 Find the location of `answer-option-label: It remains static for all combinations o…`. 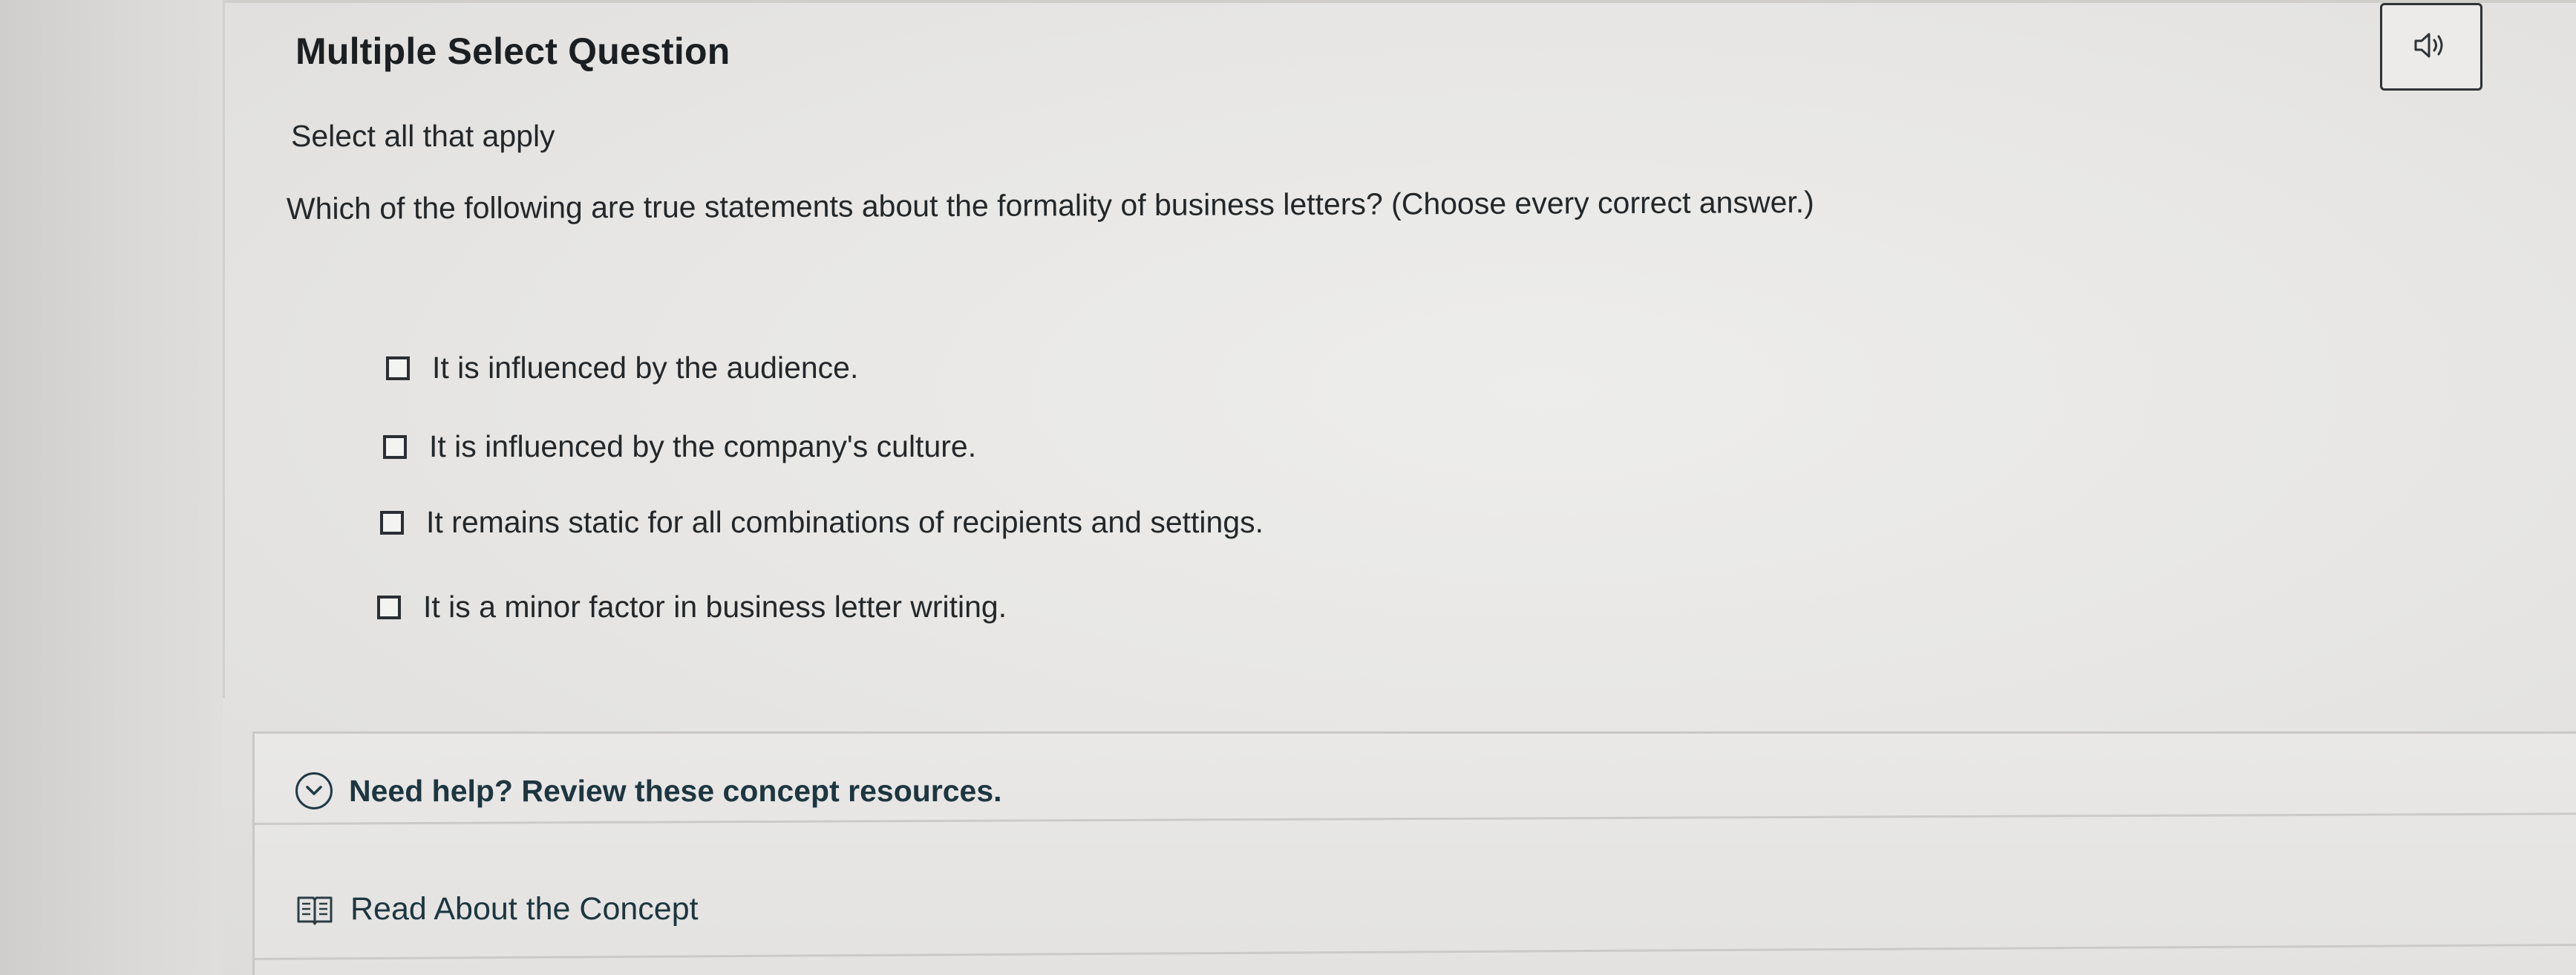

answer-option-label: It remains static for all combinations o… is located at coordinates (845, 522).